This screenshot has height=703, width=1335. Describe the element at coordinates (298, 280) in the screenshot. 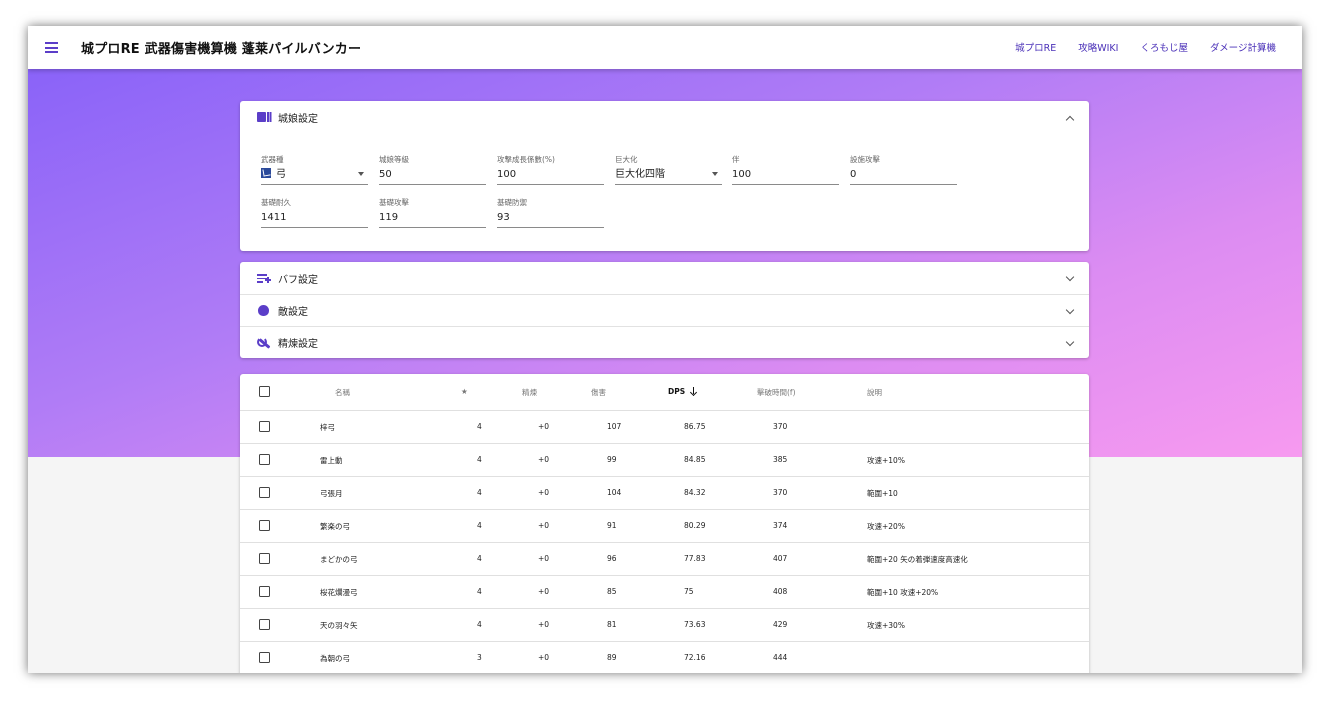

I see `panel-title: バフ設定` at that location.